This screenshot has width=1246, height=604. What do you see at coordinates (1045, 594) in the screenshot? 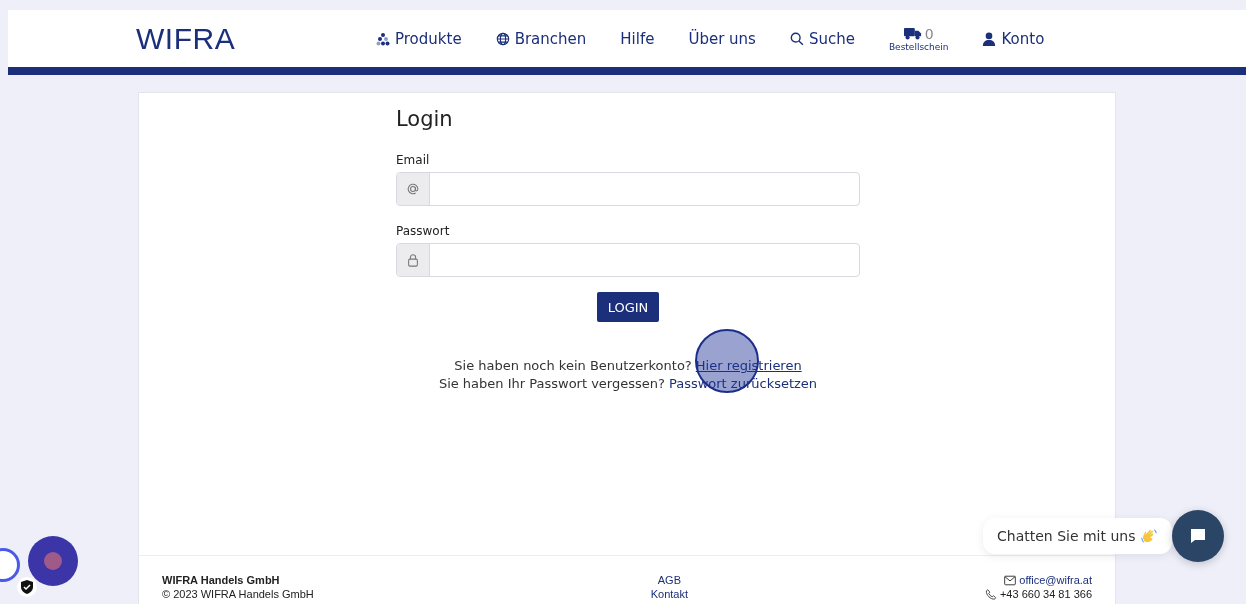
I see `phone-text: +43 660 34 81 366` at bounding box center [1045, 594].